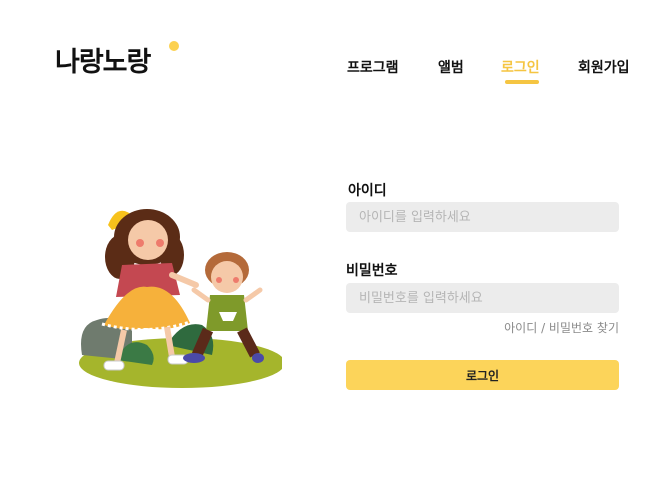 This screenshot has height=493, width=672. I want to click on nav-item-signup: 회원가입, so click(604, 67).